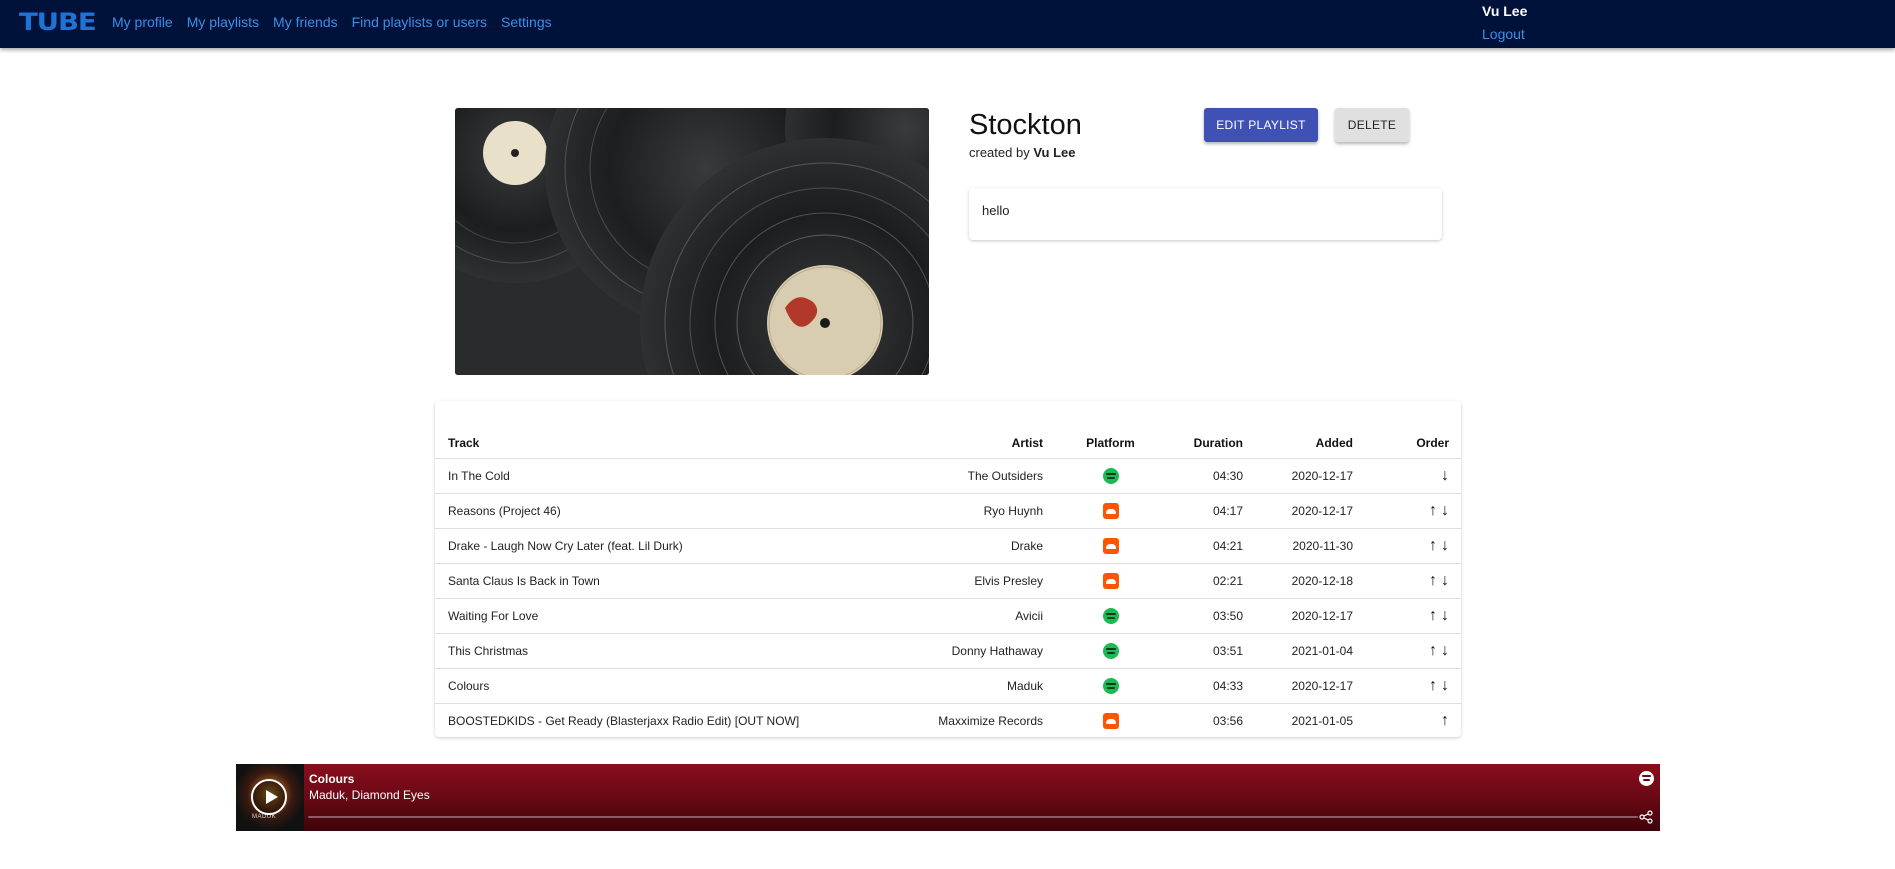 This screenshot has height=869, width=1895. What do you see at coordinates (965, 476) in the screenshot?
I see `artist-cell: The Outsiders` at bounding box center [965, 476].